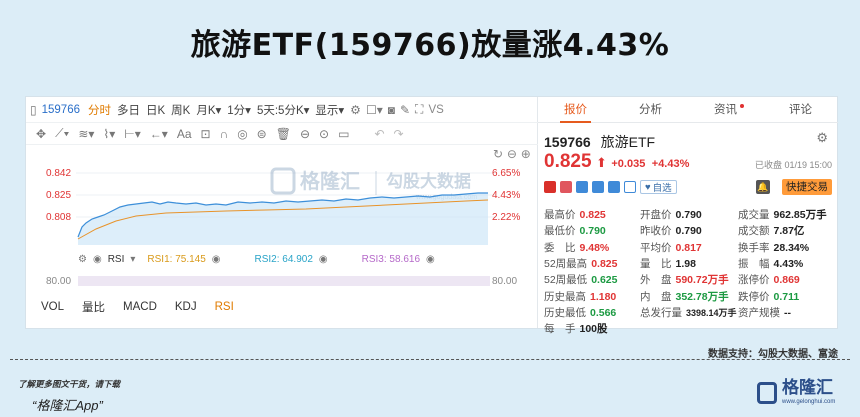 This screenshot has width=860, height=417. I want to click on rsi-eye-icon: ◉, so click(97, 259).